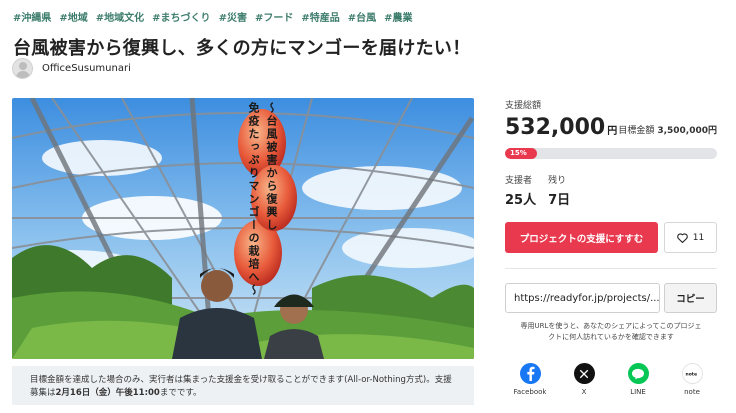  I want to click on like-button: 11, so click(690, 237).